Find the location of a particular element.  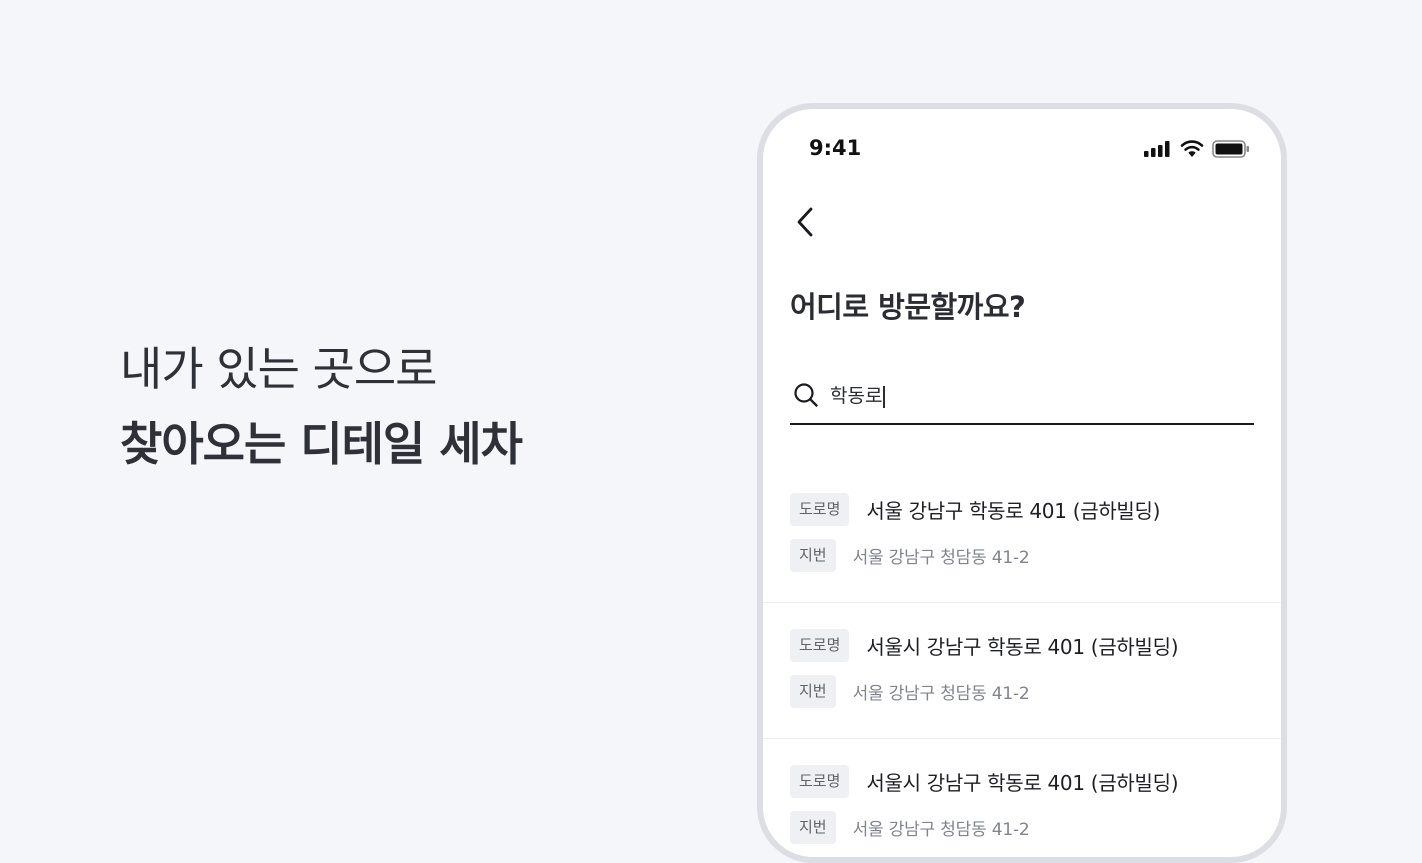

search-value: 학동로 is located at coordinates (856, 396).